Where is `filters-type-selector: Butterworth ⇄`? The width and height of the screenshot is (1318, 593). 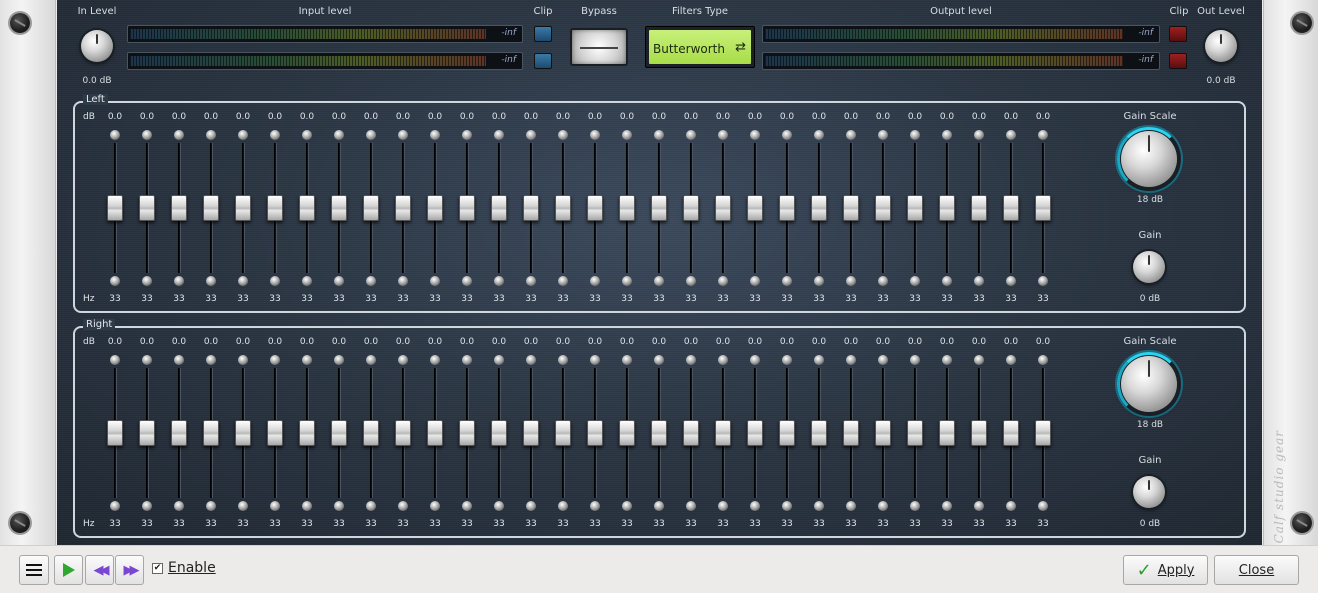
filters-type-selector: Butterworth ⇄ is located at coordinates (700, 47).